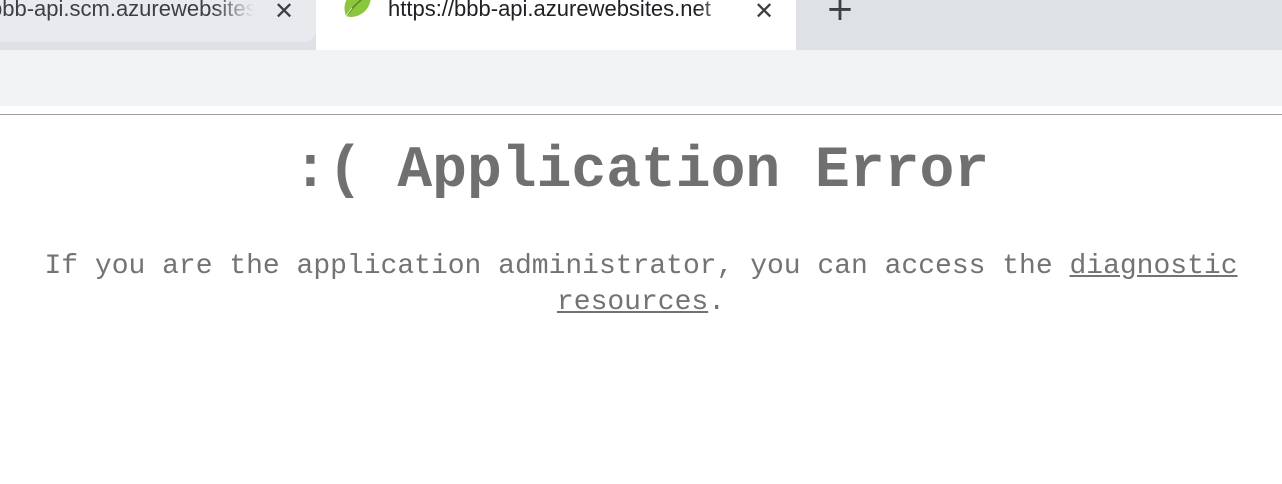 The width and height of the screenshot is (1282, 484). Describe the element at coordinates (717, 302) in the screenshot. I see `error-message-period: .` at that location.